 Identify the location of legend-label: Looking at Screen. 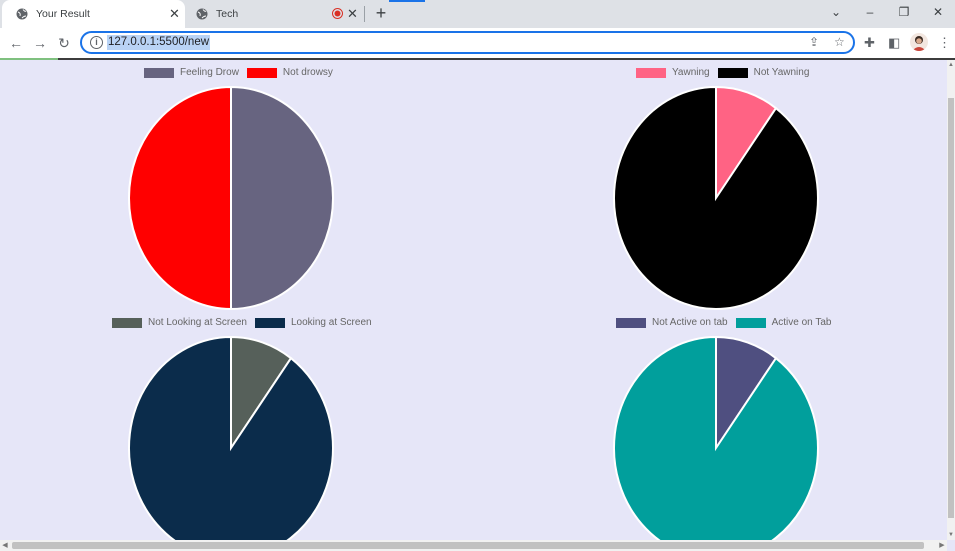
(331, 322).